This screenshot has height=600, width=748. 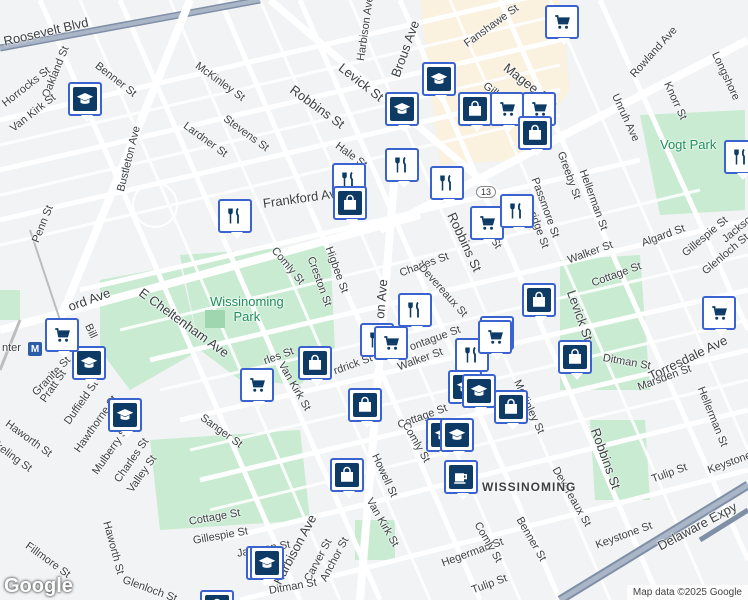 I want to click on coffee-poi-pin, so click(x=461, y=480).